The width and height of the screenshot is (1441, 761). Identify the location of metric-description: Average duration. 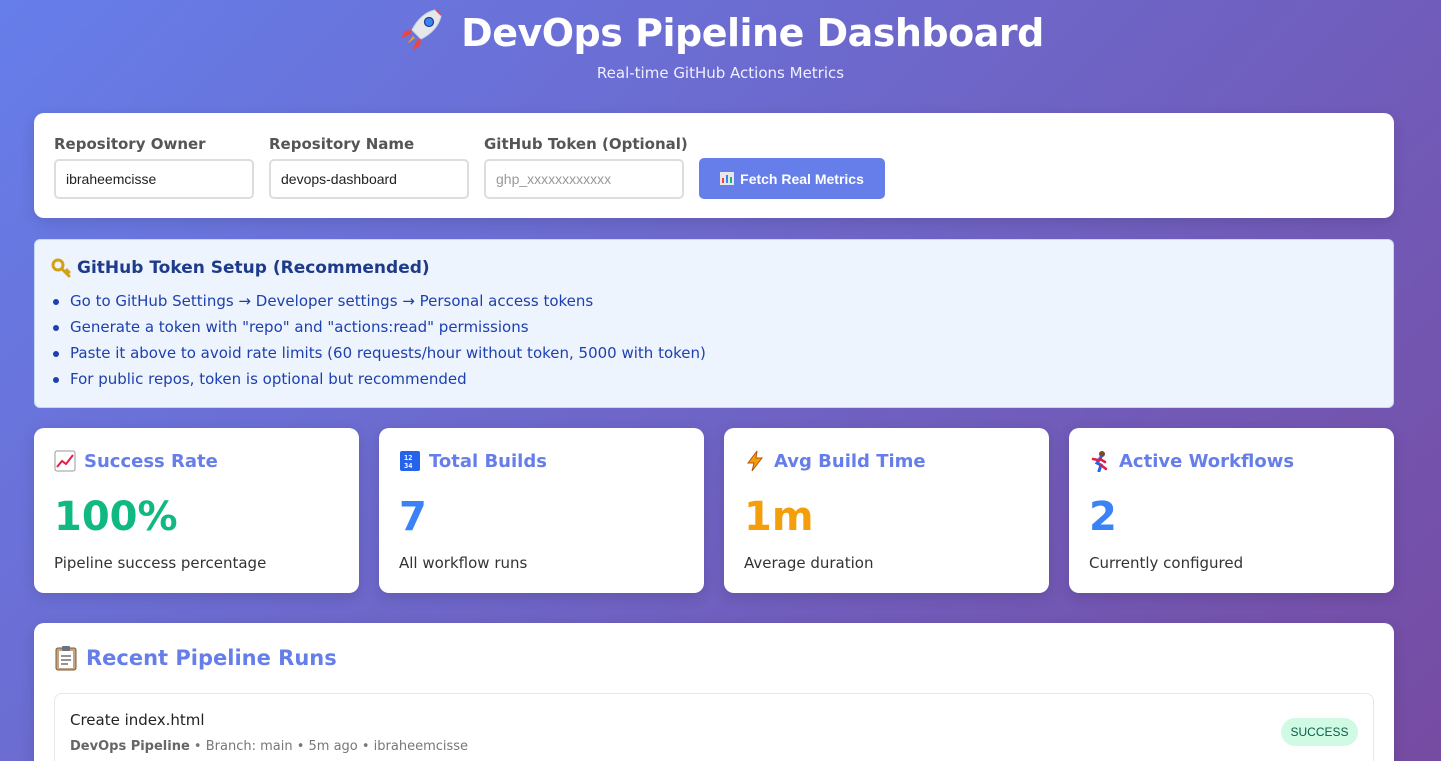
(809, 563).